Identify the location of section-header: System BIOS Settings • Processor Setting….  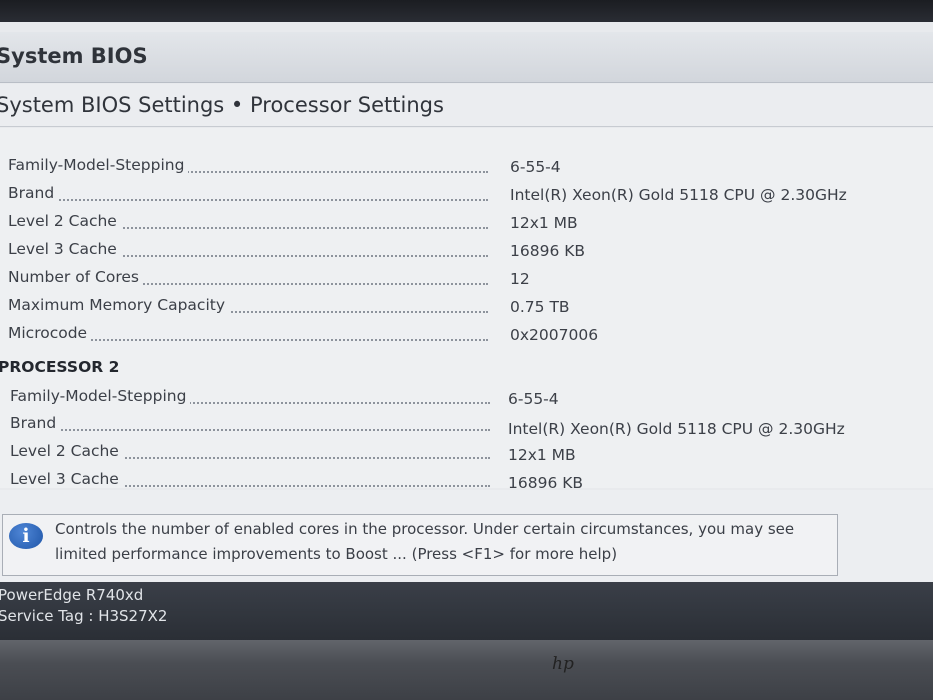
(466, 105).